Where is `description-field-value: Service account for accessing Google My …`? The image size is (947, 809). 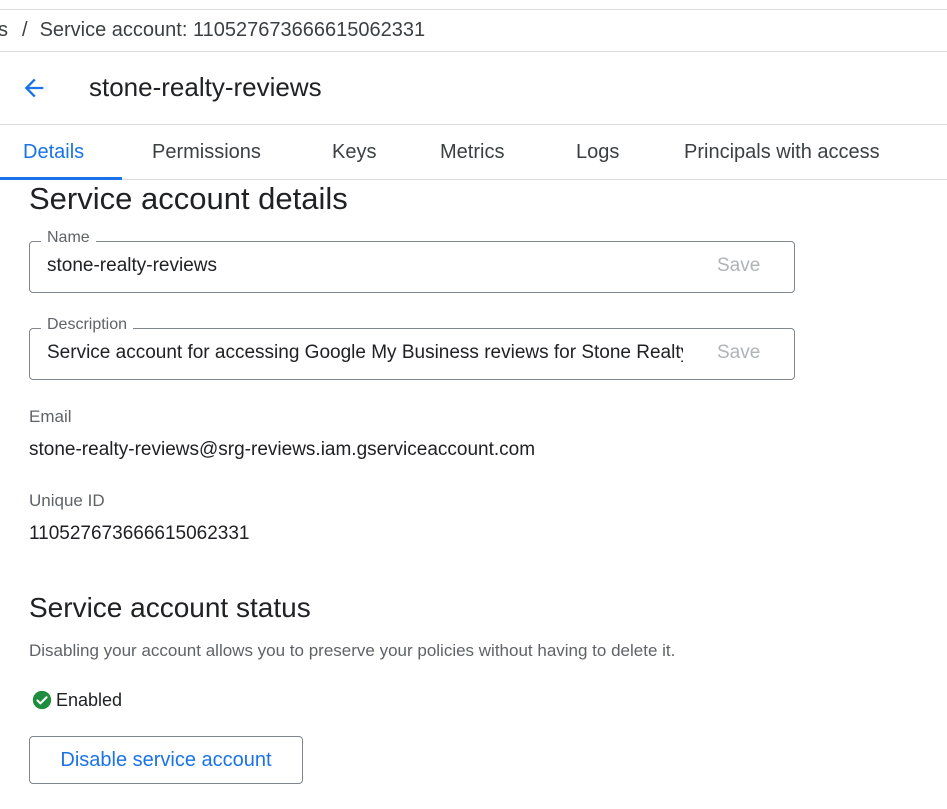 description-field-value: Service account for accessing Google My … is located at coordinates (365, 353).